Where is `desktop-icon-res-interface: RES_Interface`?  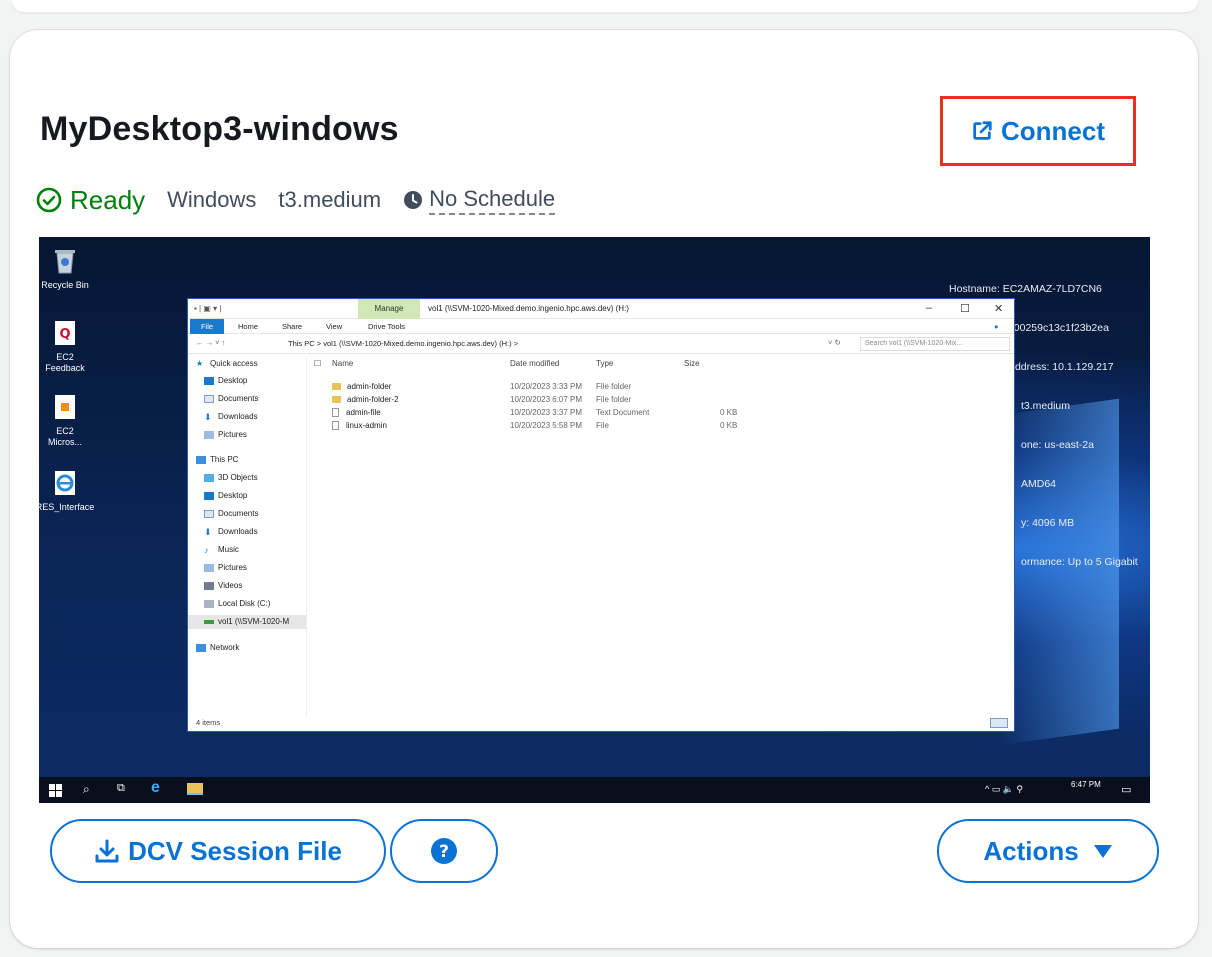 desktop-icon-res-interface: RES_Interface is located at coordinates (67, 491).